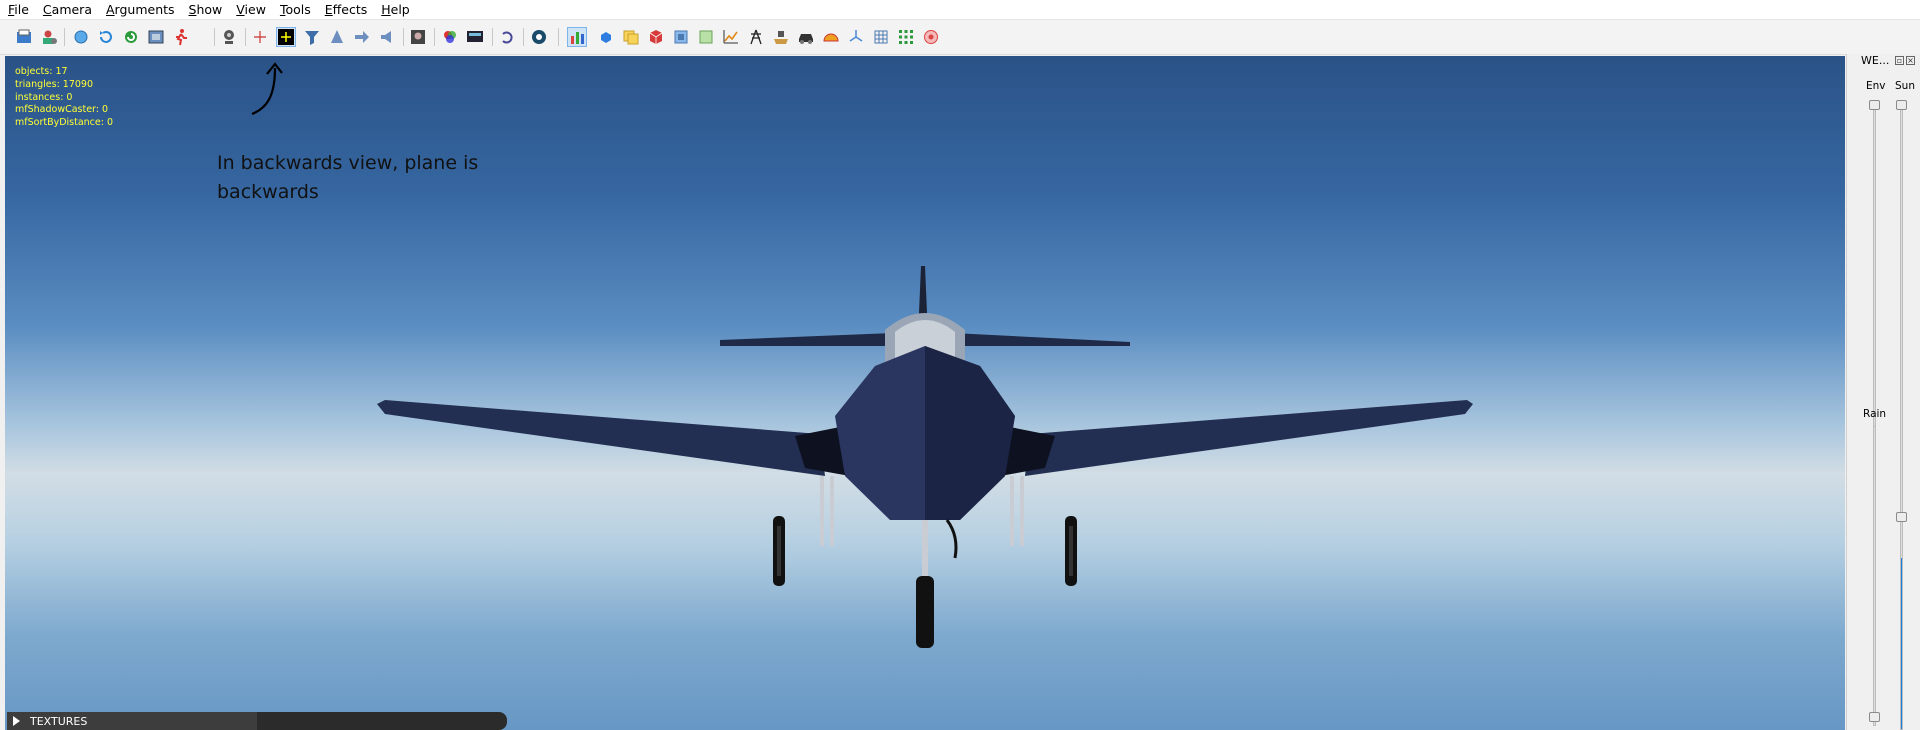 This screenshot has width=1920, height=730. What do you see at coordinates (181, 37) in the screenshot?
I see `runner-icon` at bounding box center [181, 37].